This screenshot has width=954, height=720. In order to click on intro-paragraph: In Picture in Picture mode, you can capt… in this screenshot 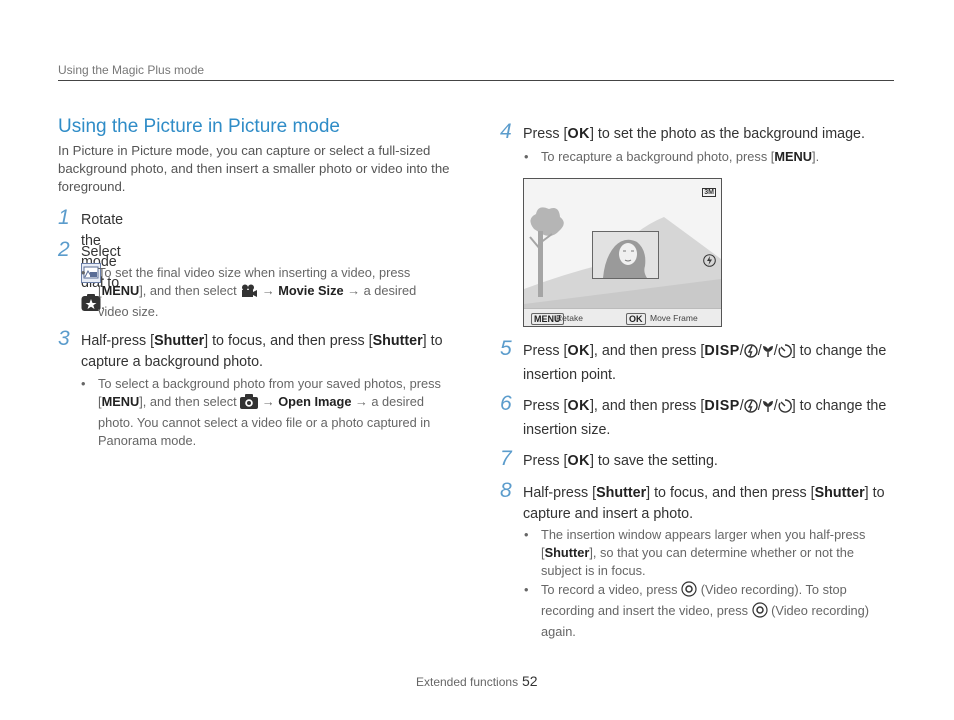, I will do `click(254, 168)`.